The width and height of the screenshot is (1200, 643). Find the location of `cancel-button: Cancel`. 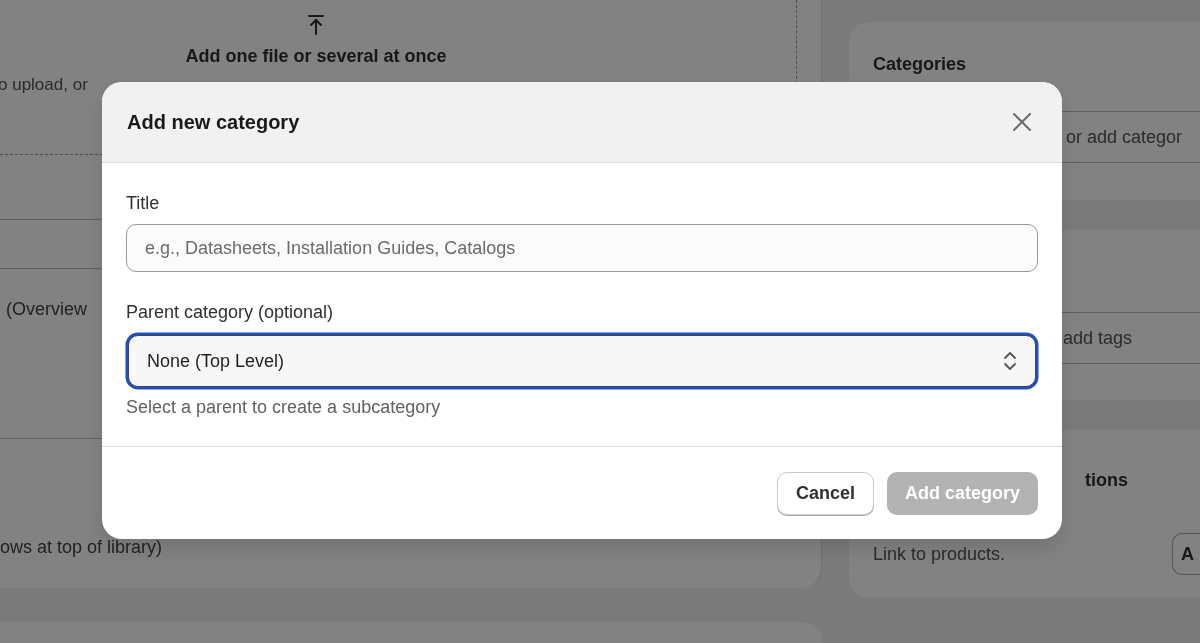

cancel-button: Cancel is located at coordinates (825, 493).